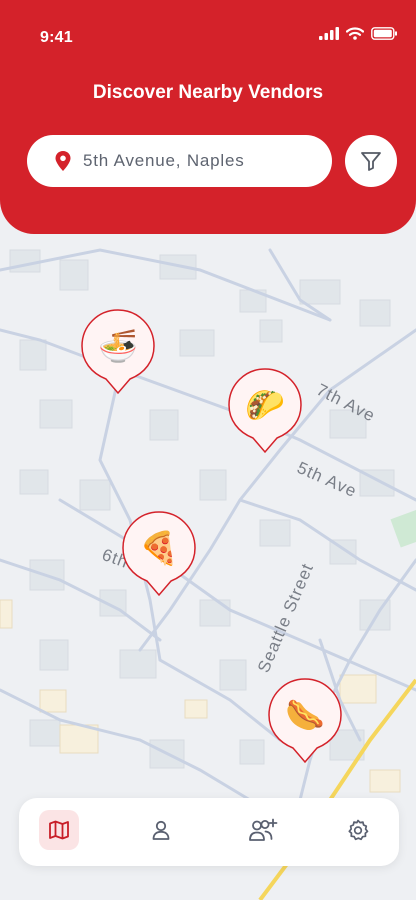 This screenshot has width=416, height=900. What do you see at coordinates (384, 33) in the screenshot?
I see `battery-icon` at bounding box center [384, 33].